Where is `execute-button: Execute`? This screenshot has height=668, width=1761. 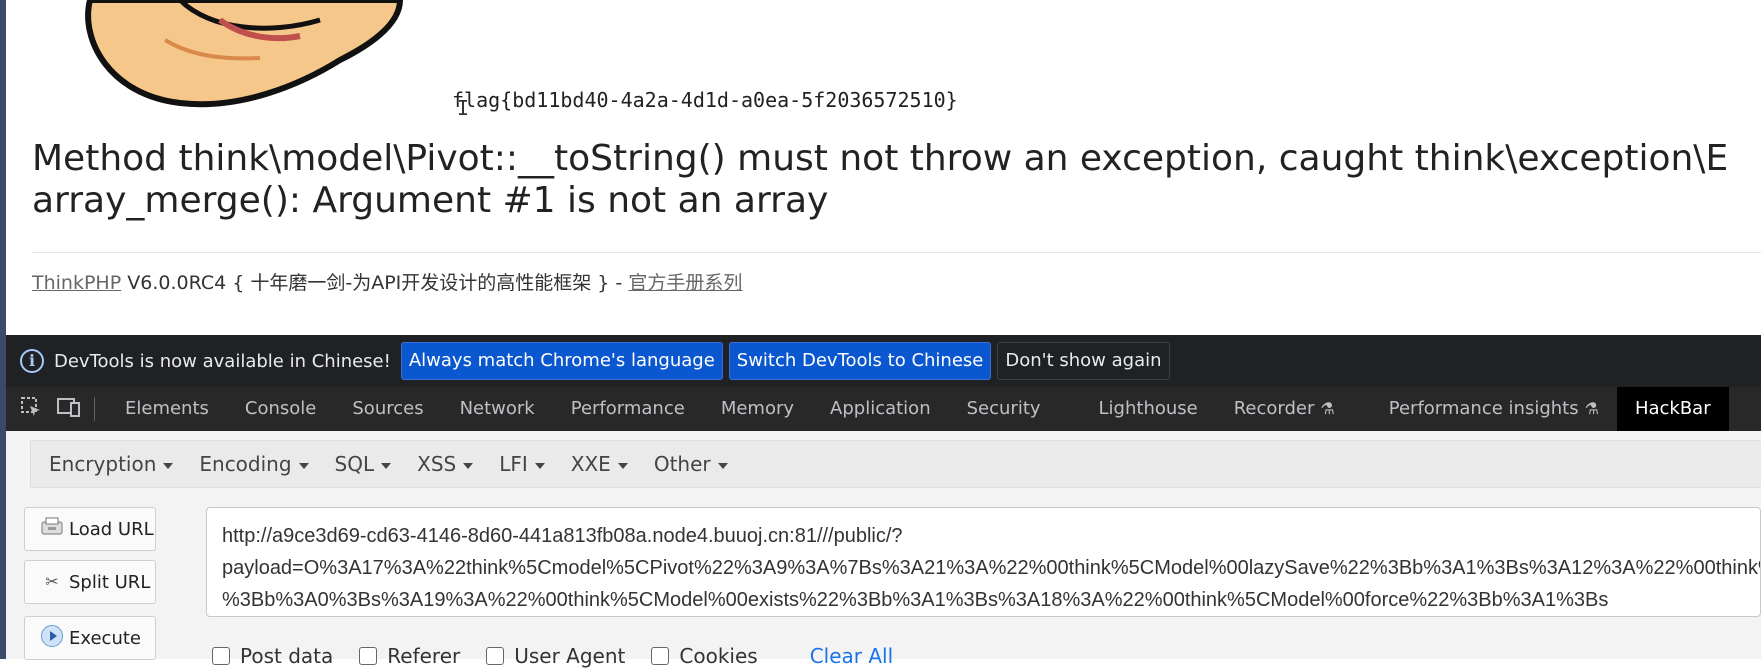 execute-button: Execute is located at coordinates (90, 638).